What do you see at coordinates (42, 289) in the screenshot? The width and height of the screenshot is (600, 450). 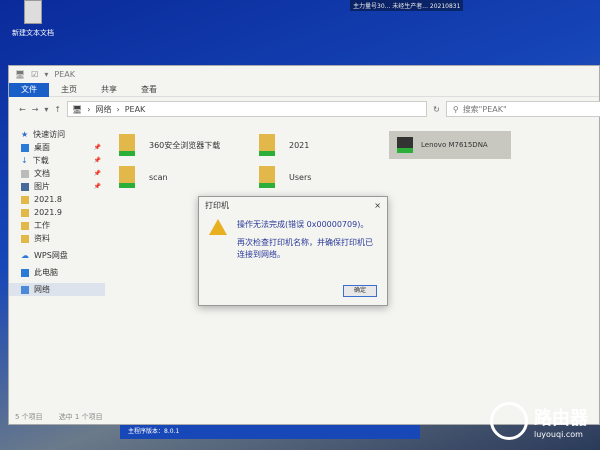 I see `sidebar-label: 网络` at bounding box center [42, 289].